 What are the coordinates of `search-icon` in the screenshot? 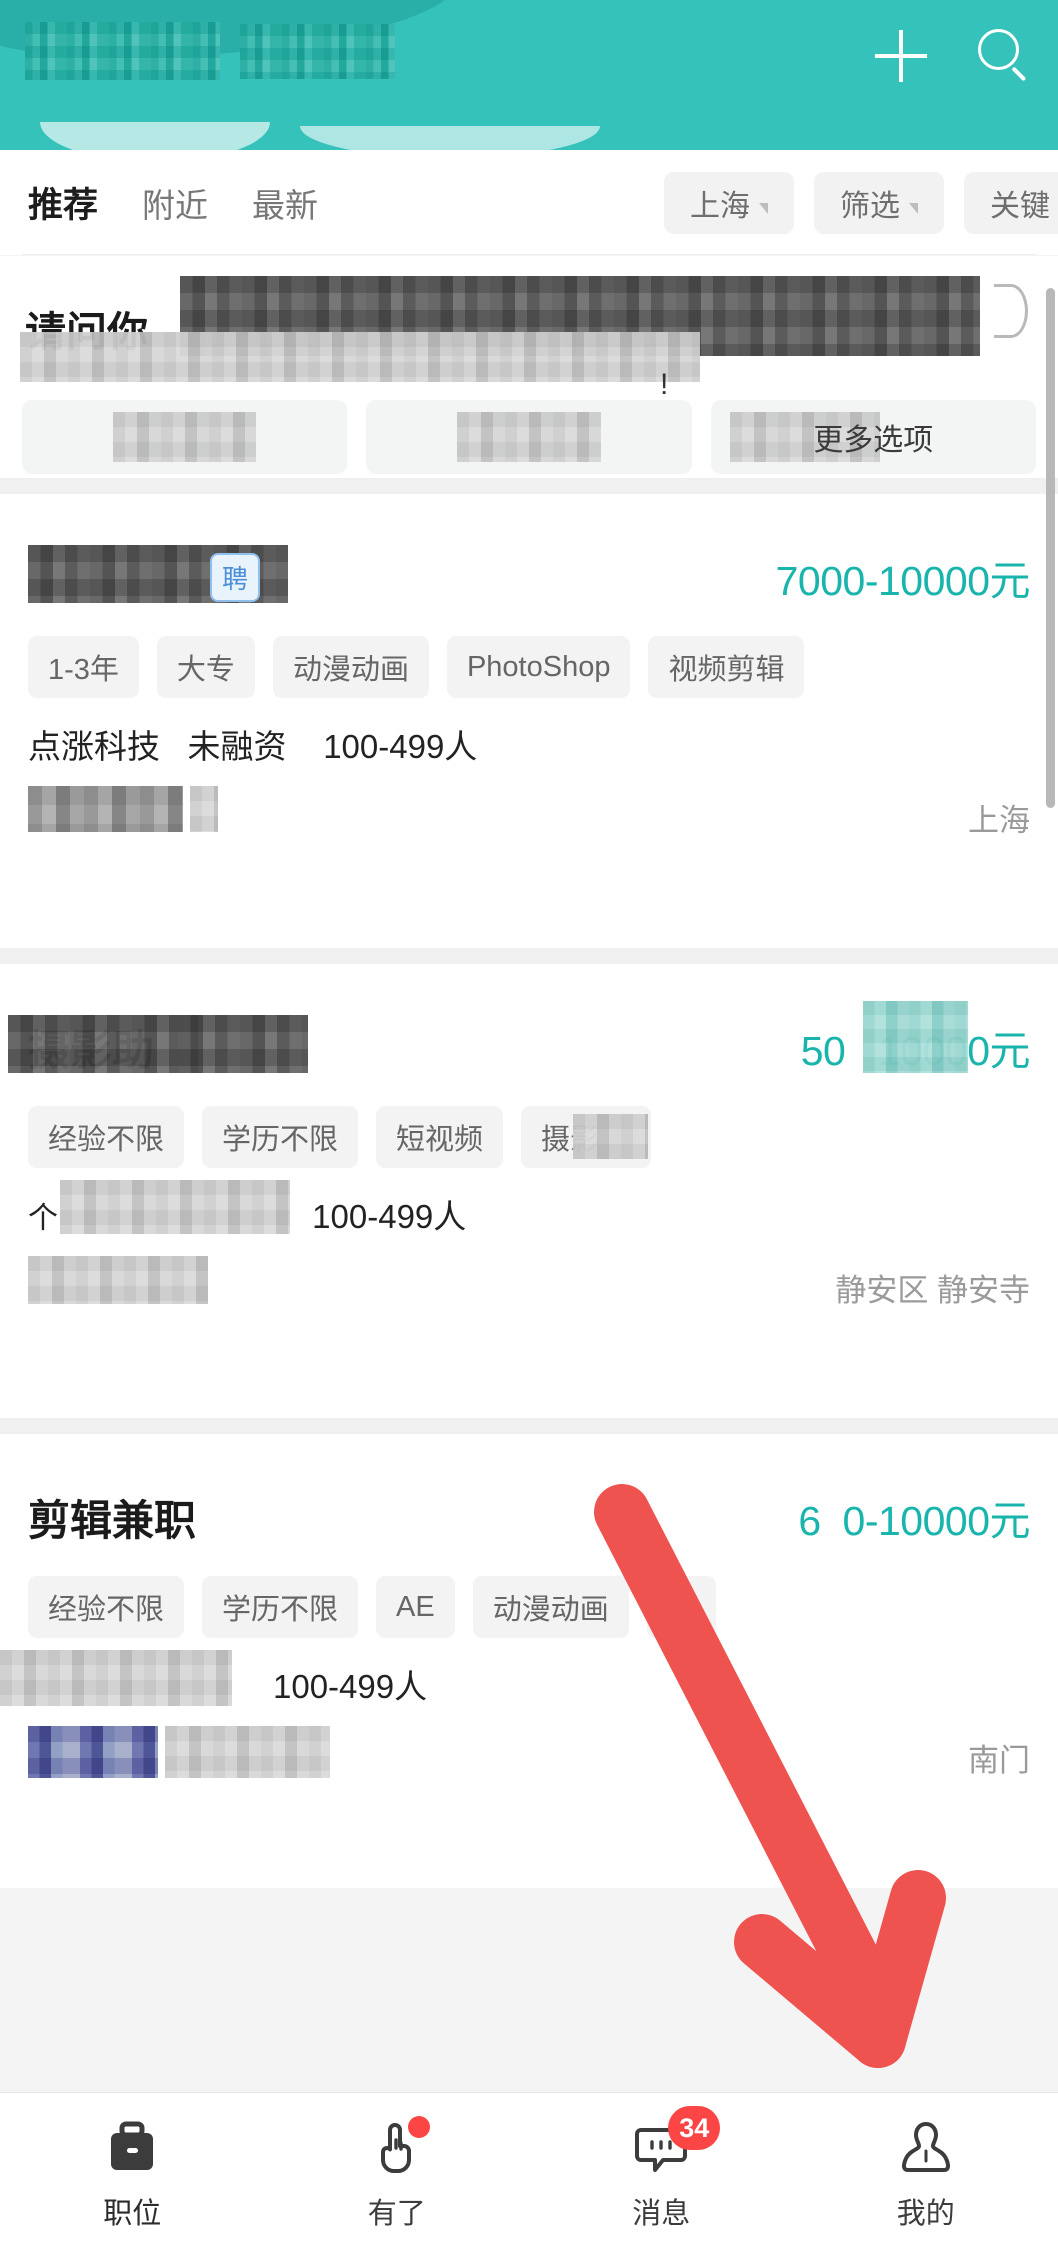 It's located at (1003, 56).